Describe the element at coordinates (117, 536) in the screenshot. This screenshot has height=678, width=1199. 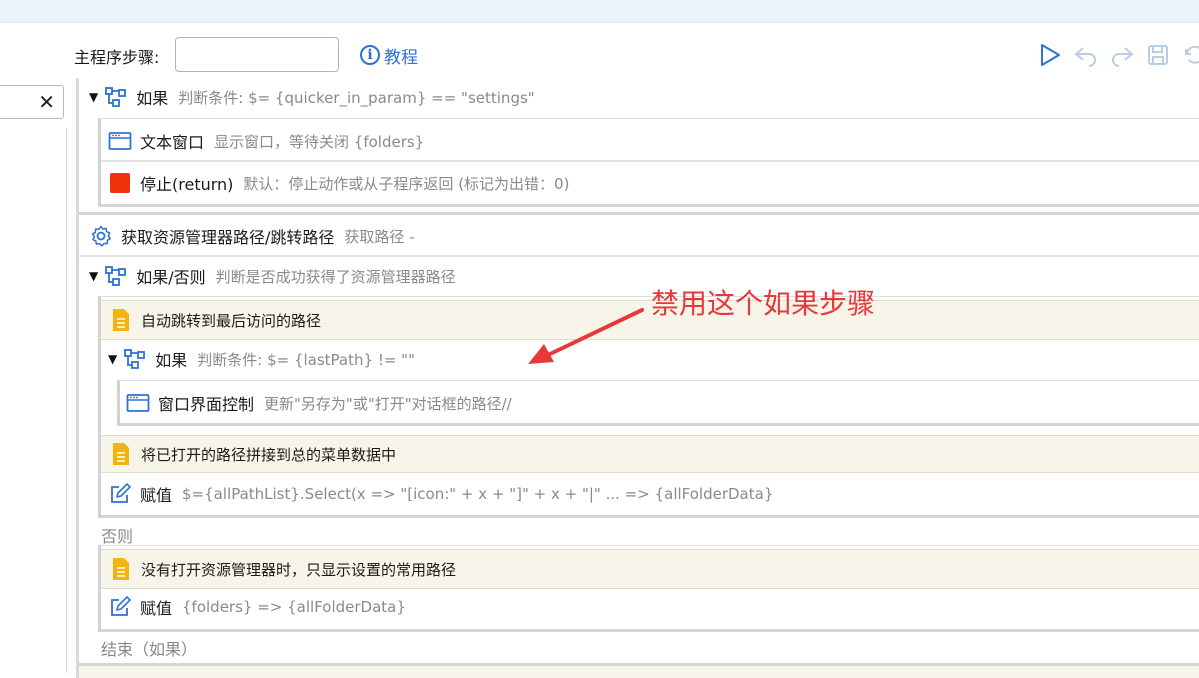
I see `else-label: 否则` at that location.